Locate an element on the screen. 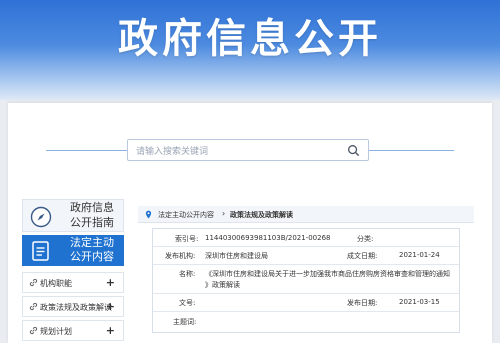 This screenshot has height=343, width=500. written-date-label: 成文日期: is located at coordinates (362, 256).